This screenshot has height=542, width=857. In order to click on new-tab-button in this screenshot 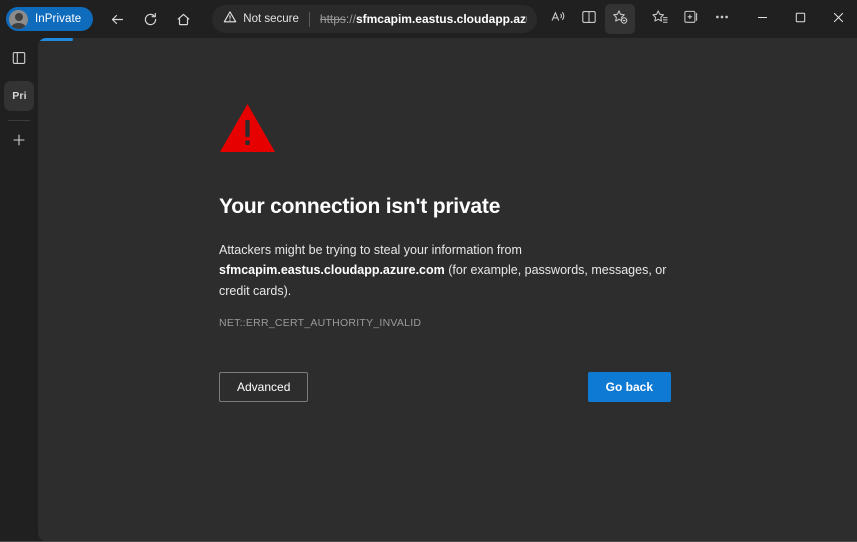, I will do `click(19, 142)`.